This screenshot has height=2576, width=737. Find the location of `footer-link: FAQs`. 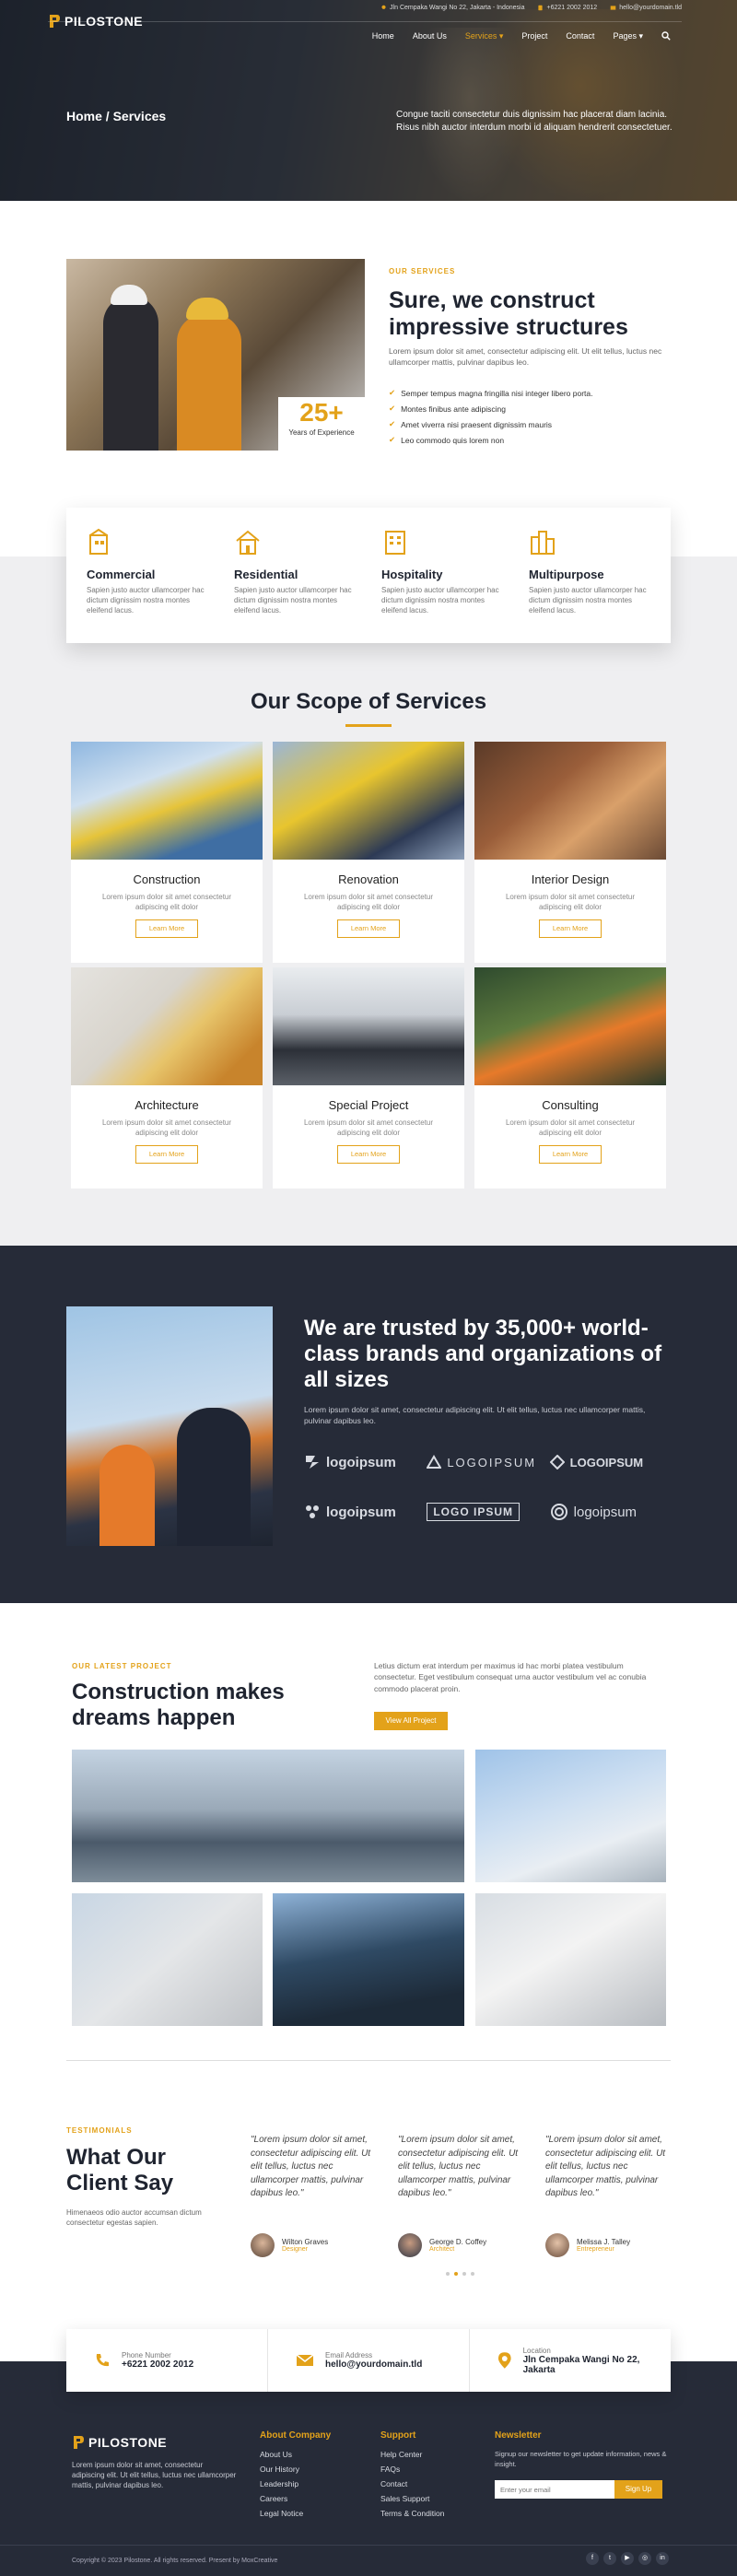

footer-link: FAQs is located at coordinates (412, 2472).